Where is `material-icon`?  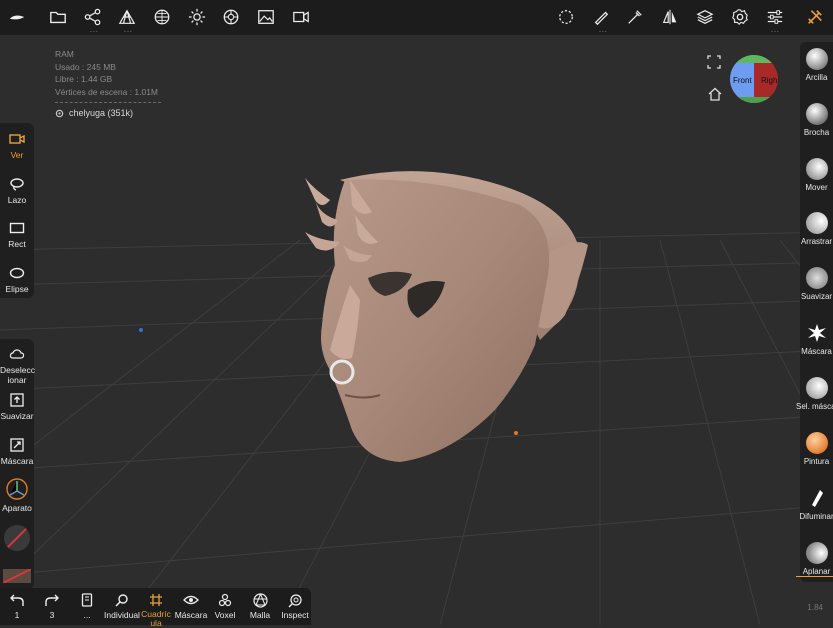
material-icon is located at coordinates (231, 17).